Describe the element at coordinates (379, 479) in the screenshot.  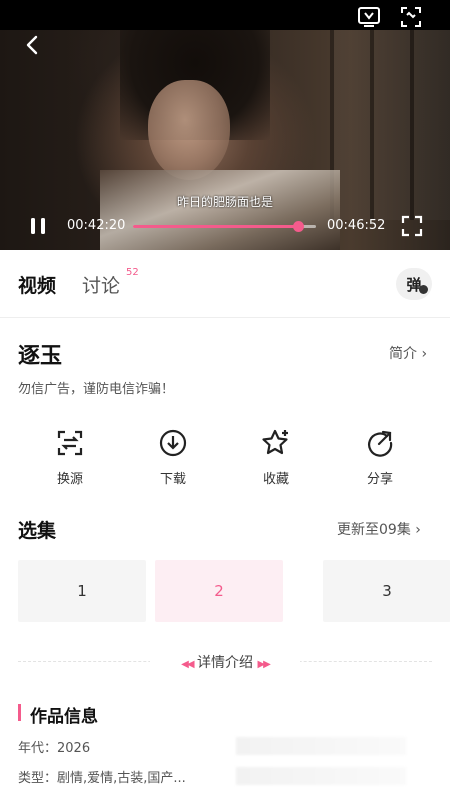
I see `share-label: 分享` at that location.